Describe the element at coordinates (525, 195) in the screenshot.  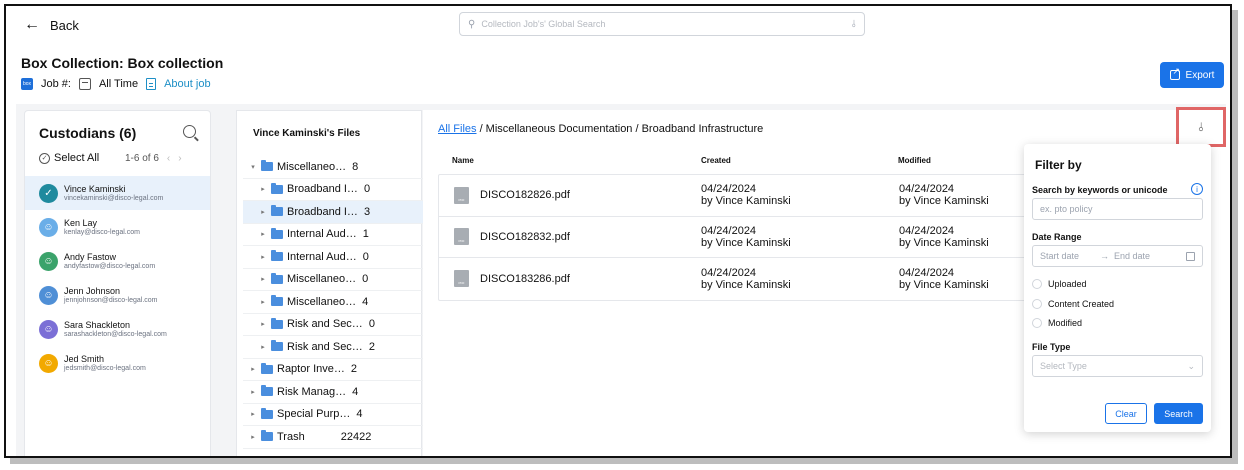
I see `file-name: DISCO182826.pdf` at that location.